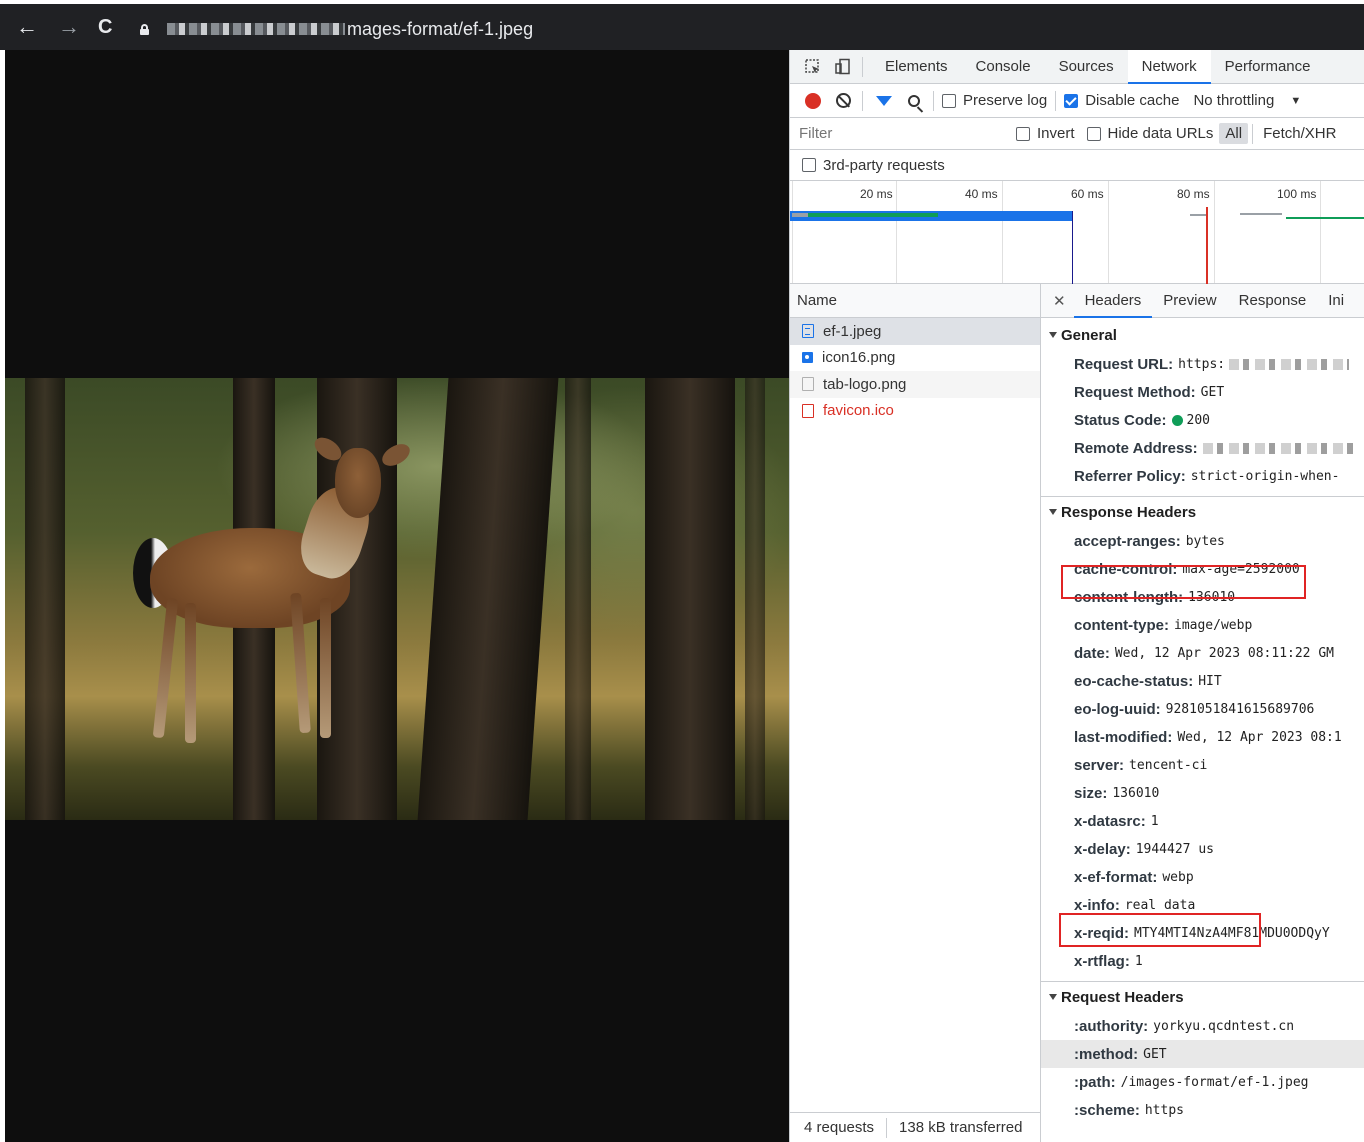 This screenshot has width=1364, height=1142. Describe the element at coordinates (1202, 512) in the screenshot. I see `response-headers-section-header: Response Headers` at that location.